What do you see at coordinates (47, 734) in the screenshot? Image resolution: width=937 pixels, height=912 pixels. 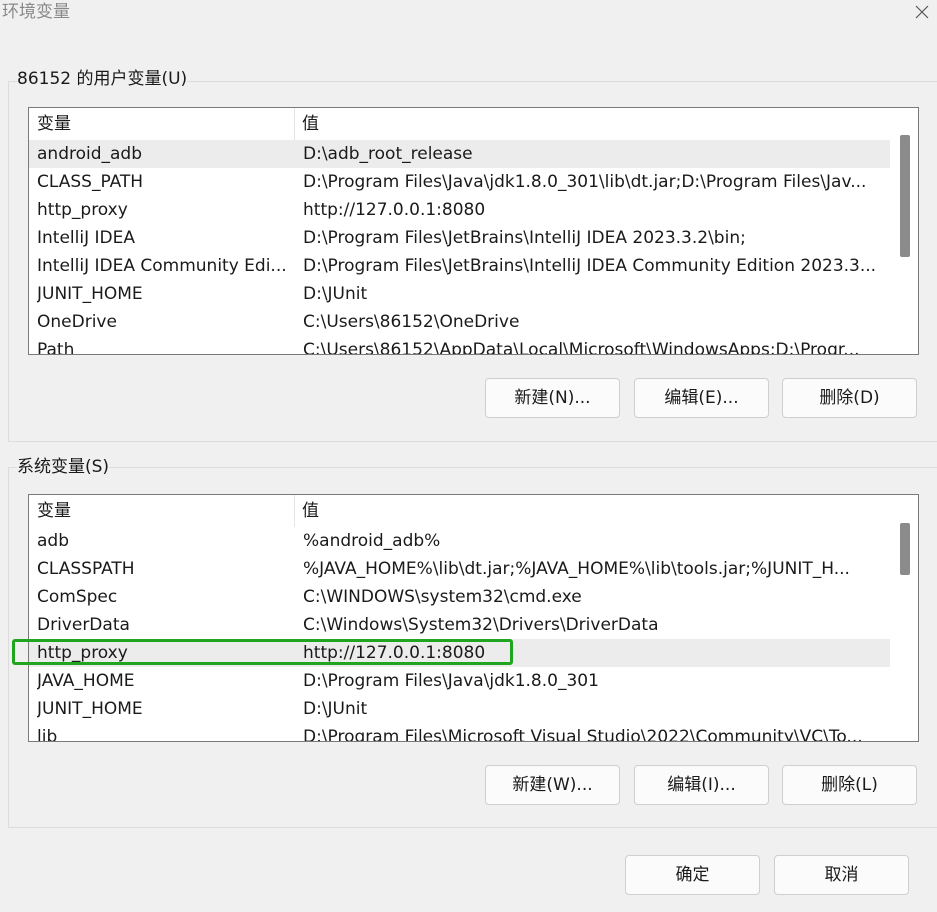 I see `variable-name: lib` at bounding box center [47, 734].